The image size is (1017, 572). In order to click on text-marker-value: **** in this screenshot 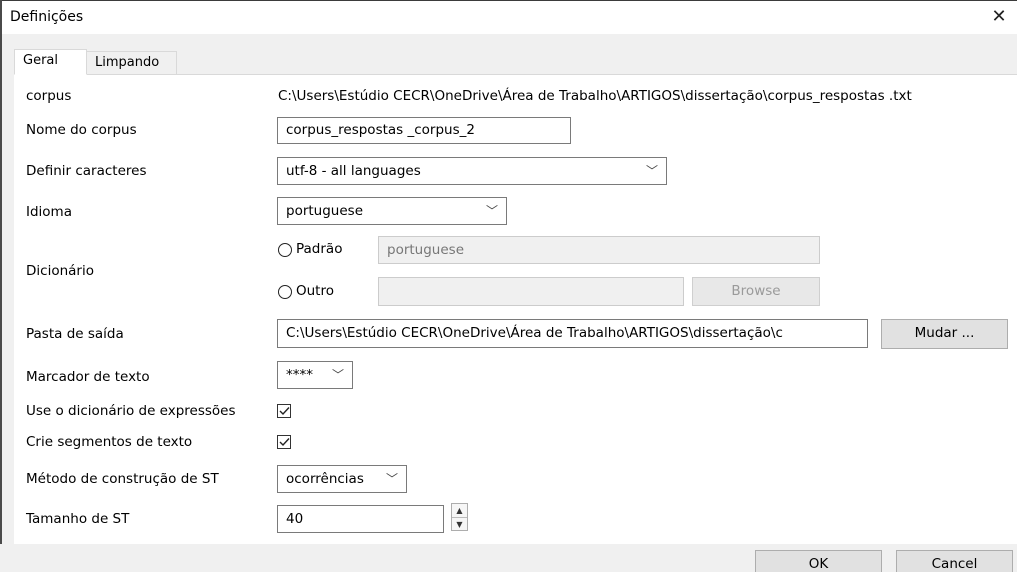, I will do `click(299, 375)`.